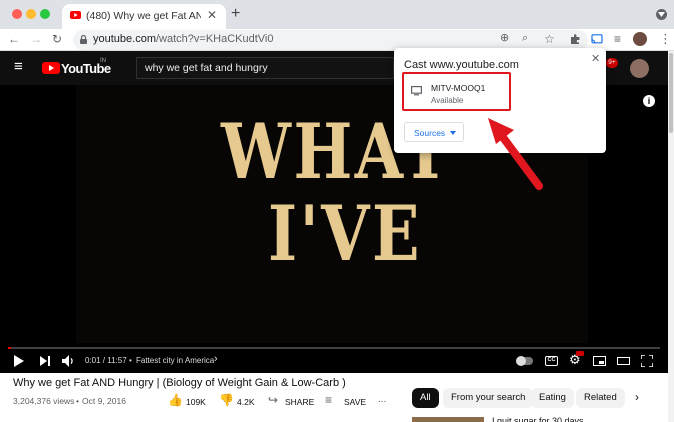 The height and width of the screenshot is (422, 674). I want to click on tv-monitor-icon, so click(416, 91).